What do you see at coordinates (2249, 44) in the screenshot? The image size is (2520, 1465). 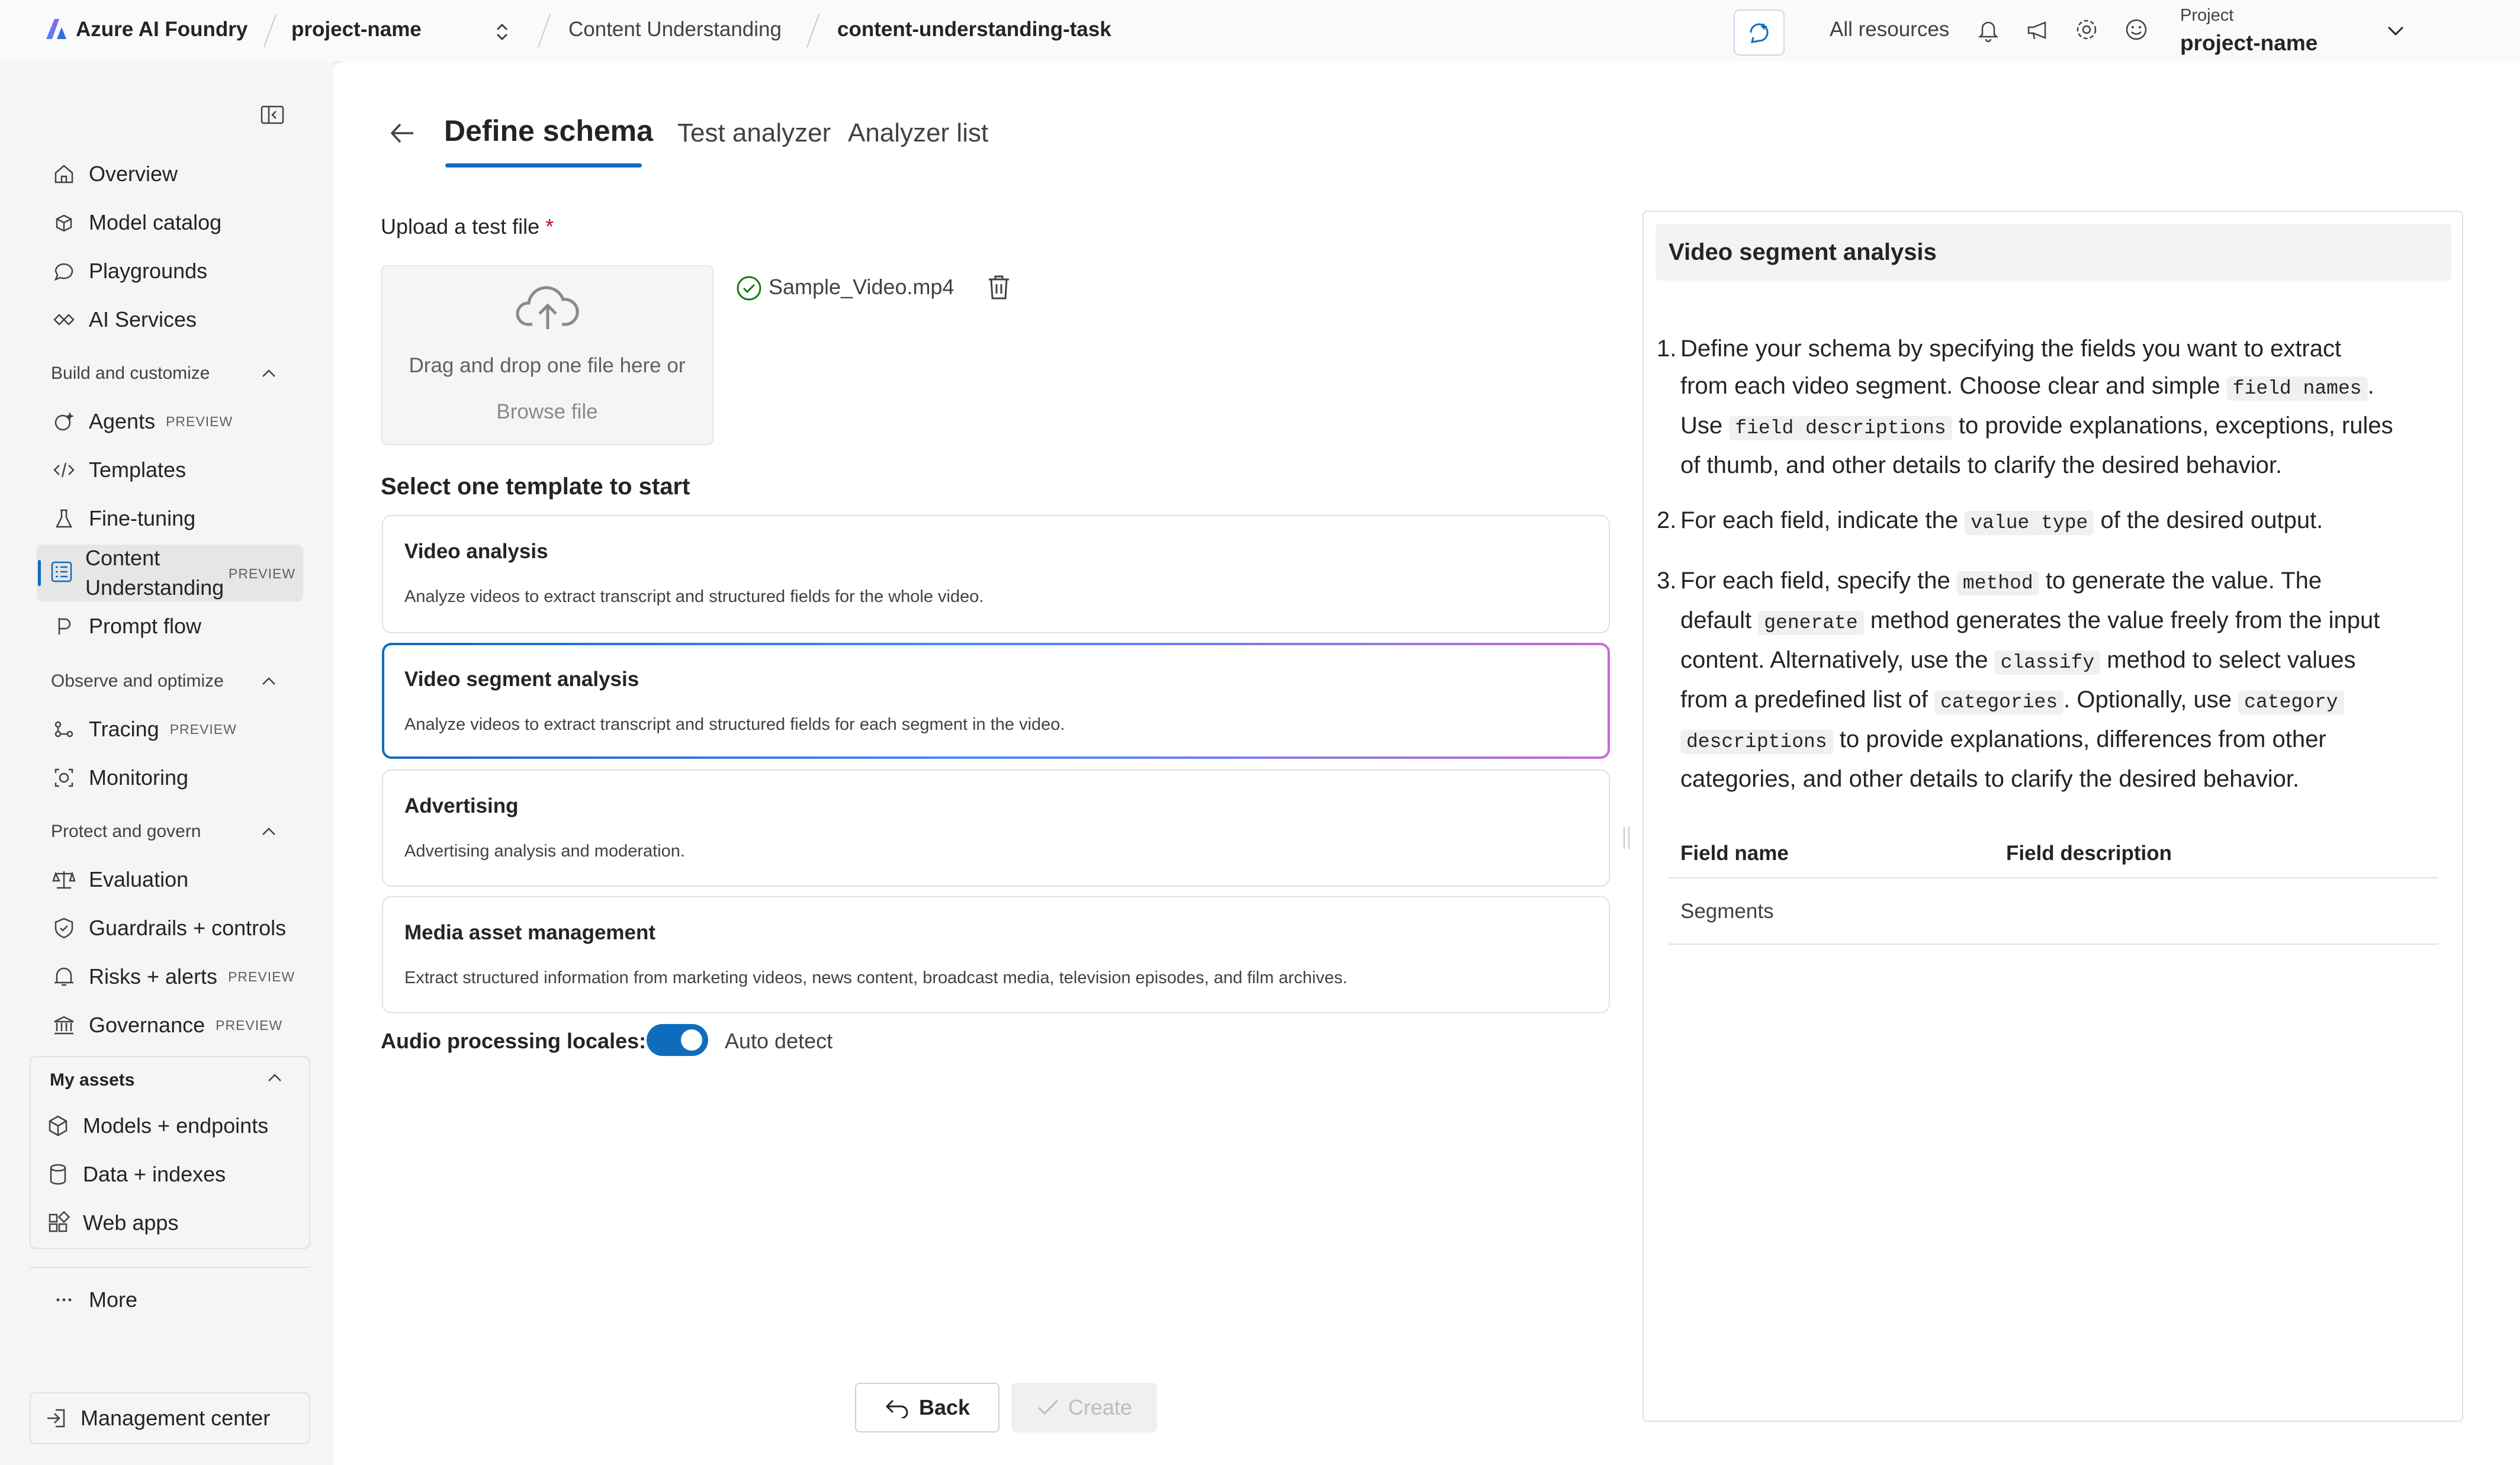 I see `project-switcher: project-name` at bounding box center [2249, 44].